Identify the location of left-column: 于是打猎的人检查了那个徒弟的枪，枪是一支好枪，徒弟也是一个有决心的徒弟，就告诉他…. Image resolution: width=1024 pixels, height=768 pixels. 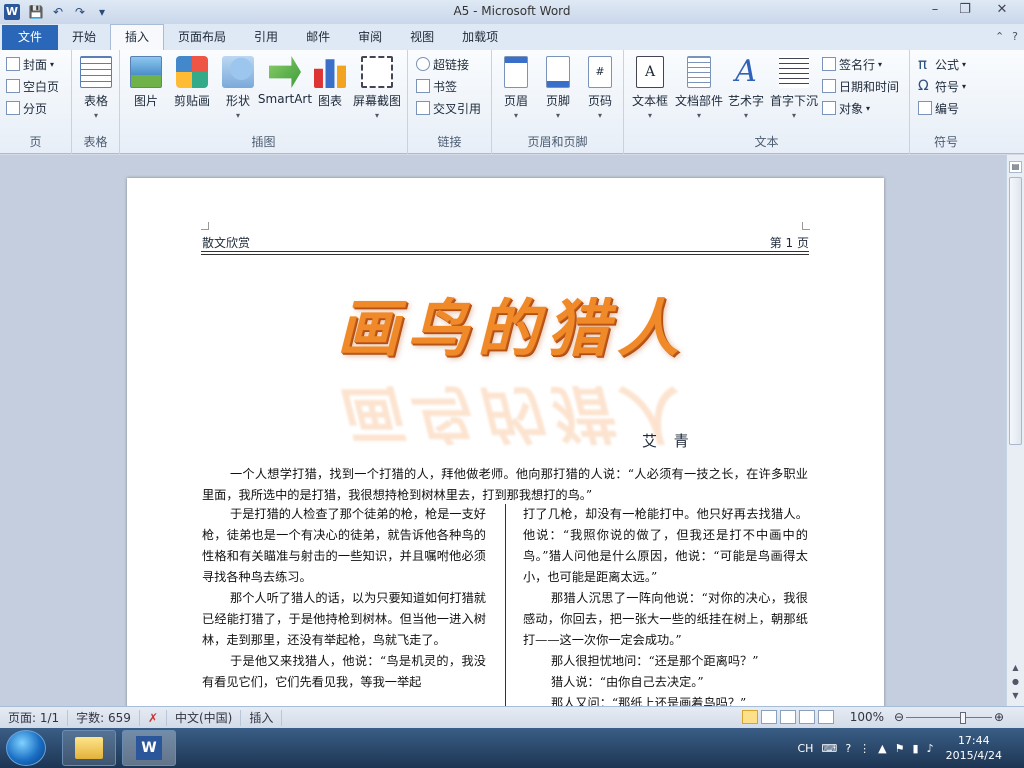
(344, 598).